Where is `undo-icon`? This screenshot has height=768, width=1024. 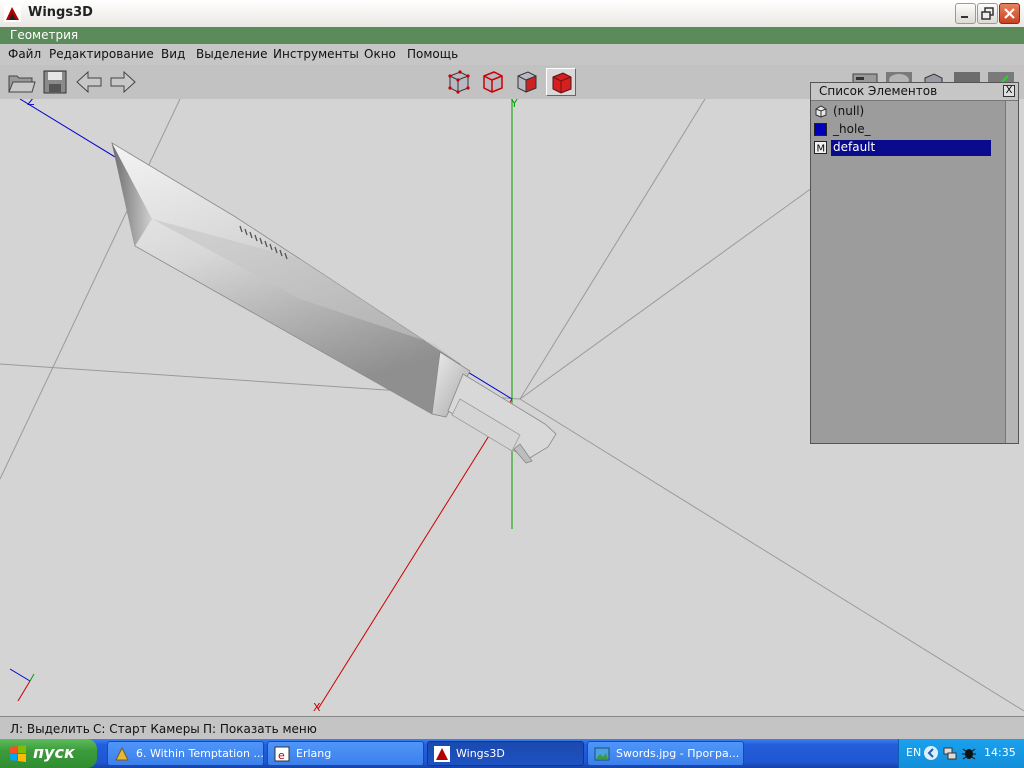
undo-icon is located at coordinates (89, 82).